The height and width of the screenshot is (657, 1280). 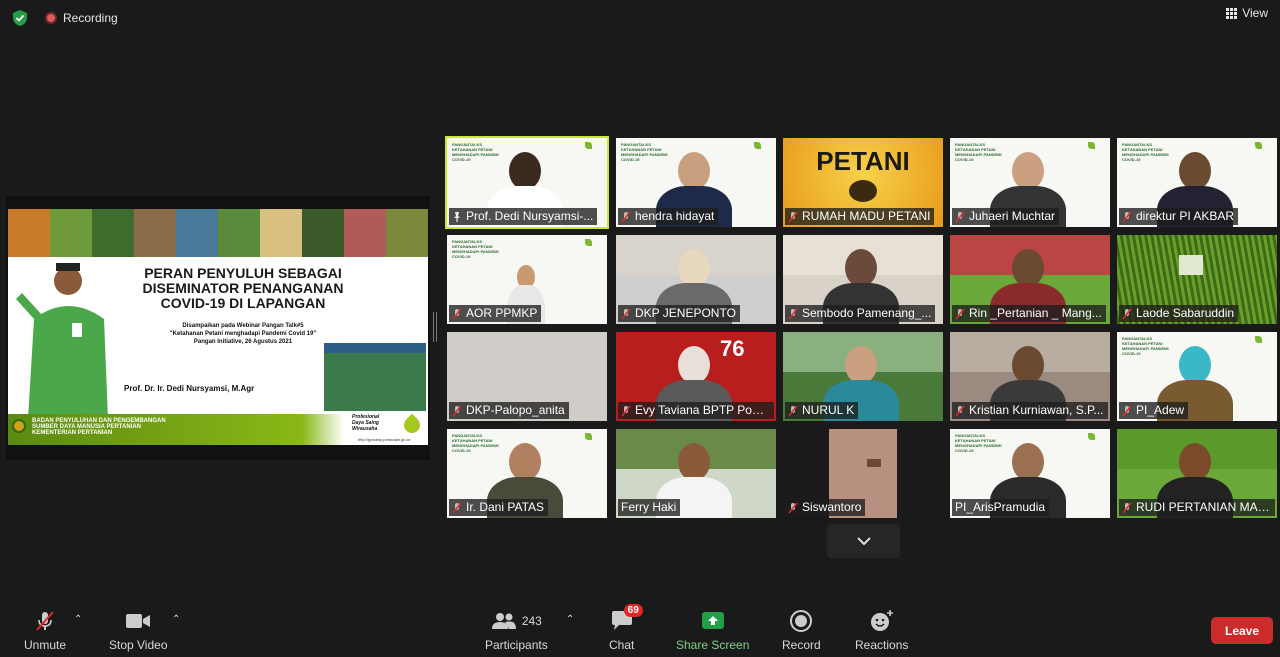 What do you see at coordinates (138, 630) in the screenshot?
I see `stop-video-button: Stop Video` at bounding box center [138, 630].